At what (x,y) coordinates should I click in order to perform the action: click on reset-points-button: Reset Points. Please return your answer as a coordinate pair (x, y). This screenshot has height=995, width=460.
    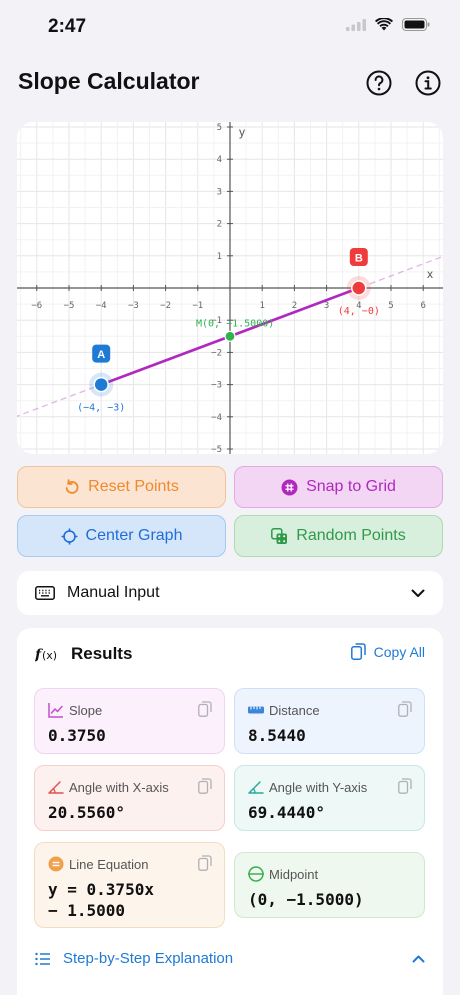
    Looking at the image, I should click on (121, 487).